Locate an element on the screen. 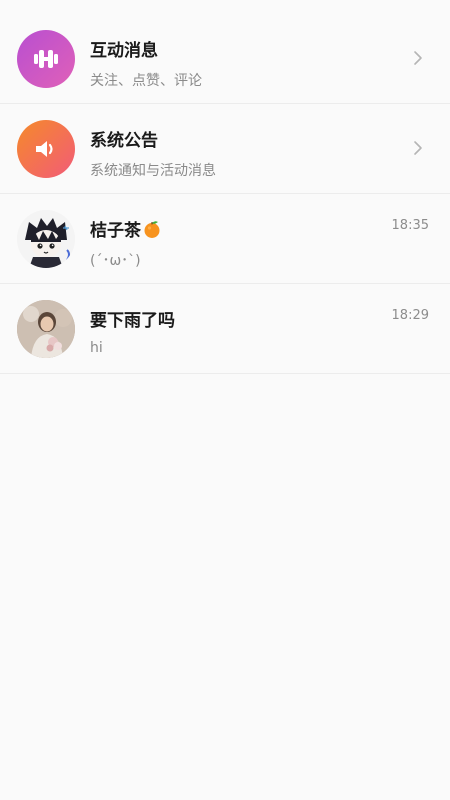 The height and width of the screenshot is (800, 450). last-message: (´･ω･`) is located at coordinates (115, 261).